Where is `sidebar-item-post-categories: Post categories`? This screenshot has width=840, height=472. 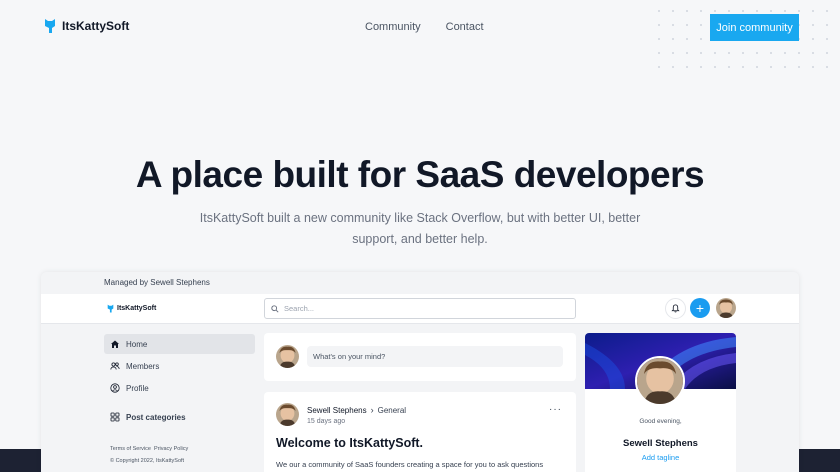
sidebar-item-post-categories: Post categories is located at coordinates (179, 417).